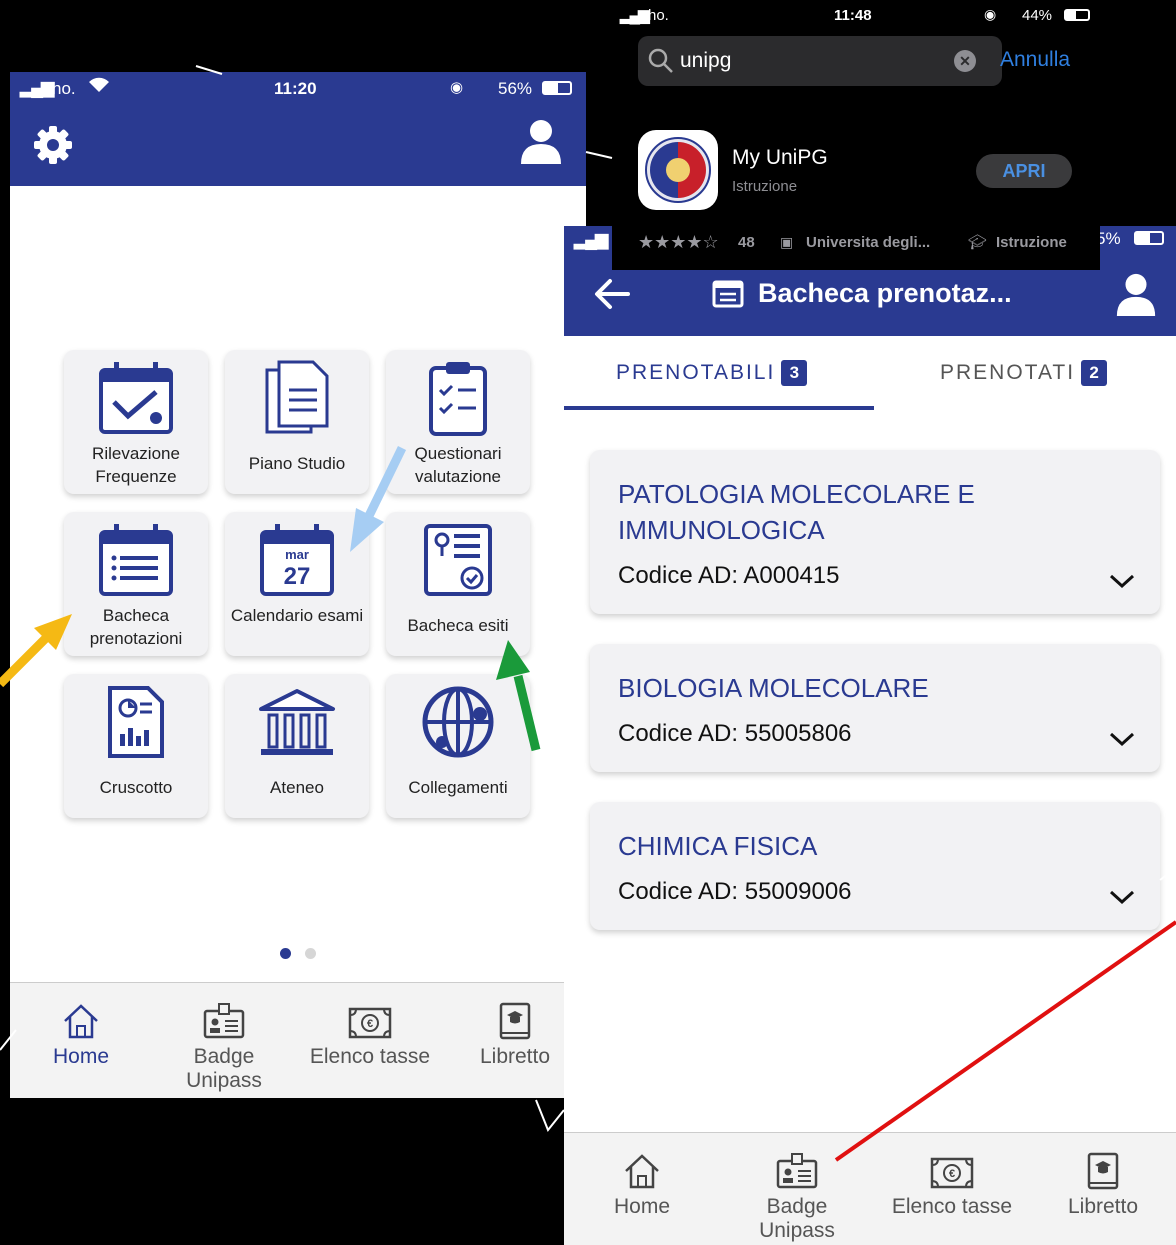  What do you see at coordinates (378, 499) in the screenshot?
I see `blue-arrow-pointer` at bounding box center [378, 499].